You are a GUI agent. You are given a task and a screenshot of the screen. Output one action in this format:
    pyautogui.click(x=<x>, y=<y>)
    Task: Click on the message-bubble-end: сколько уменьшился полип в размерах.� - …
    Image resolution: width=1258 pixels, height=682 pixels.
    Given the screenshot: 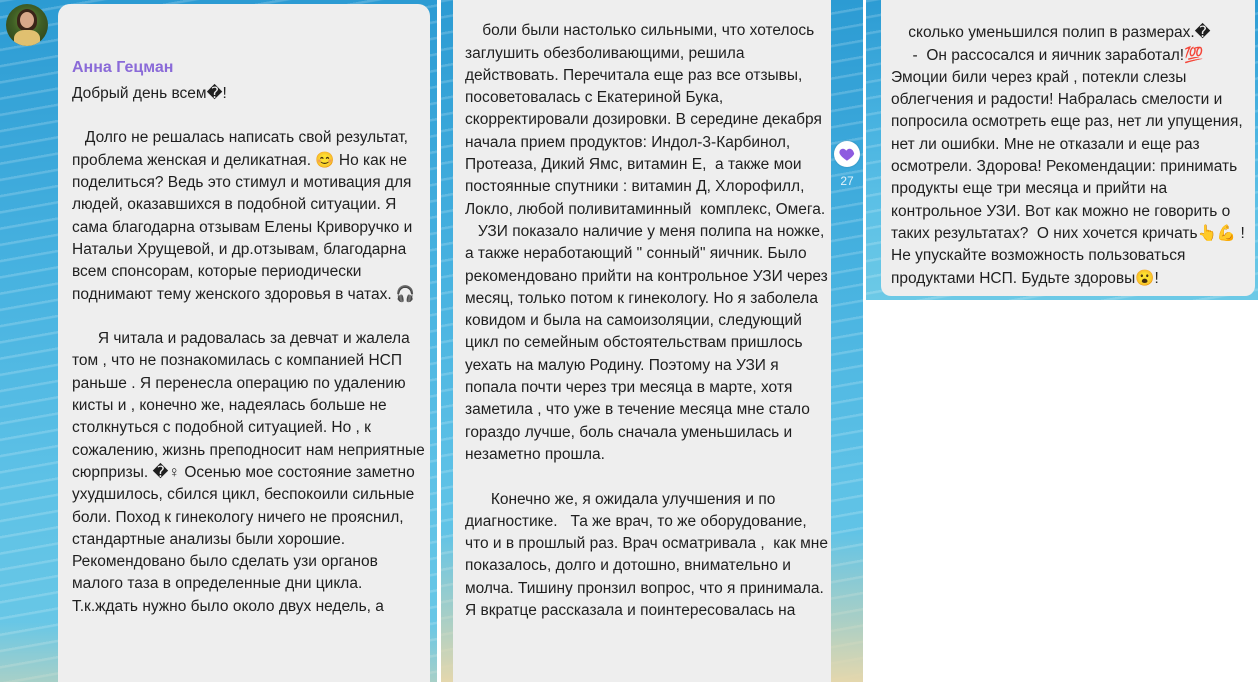 What is the action you would take?
    pyautogui.click(x=1068, y=148)
    